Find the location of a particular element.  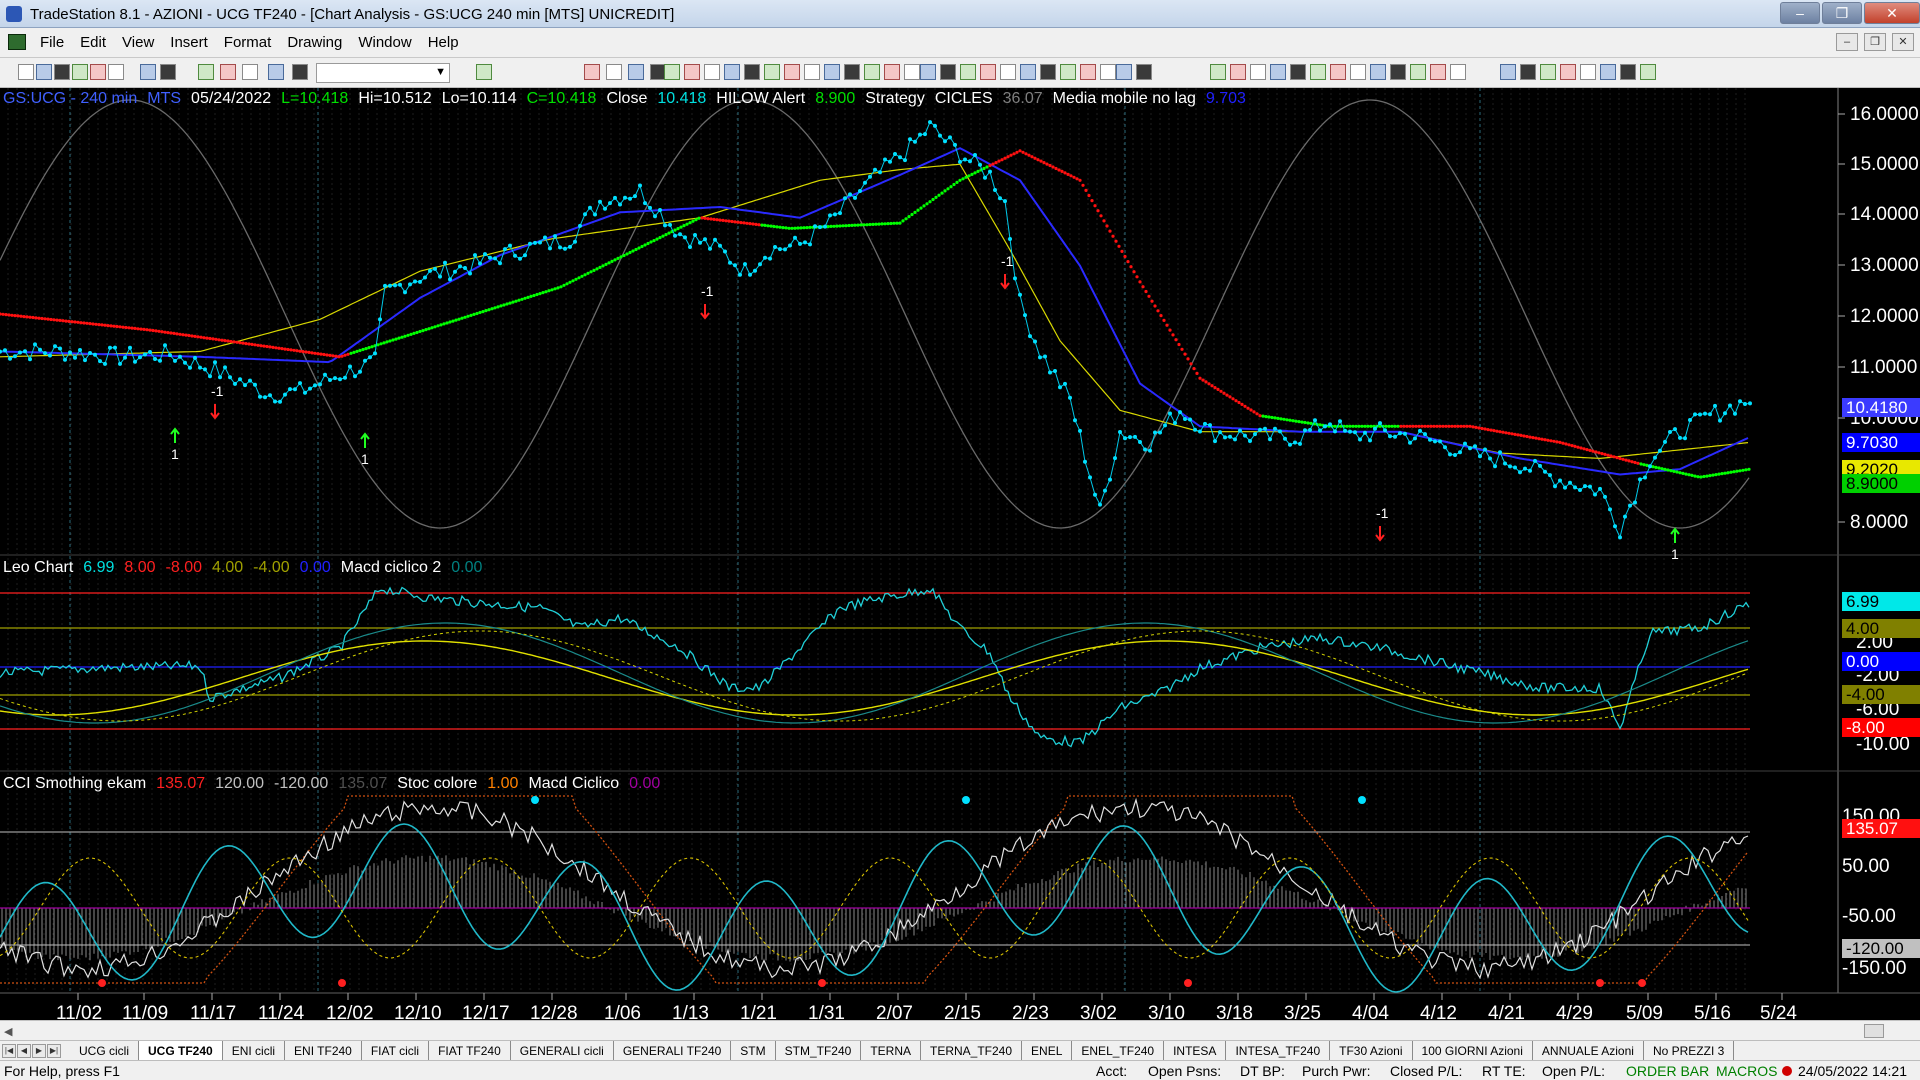

status-macros: MACROS is located at coordinates (1746, 1071).